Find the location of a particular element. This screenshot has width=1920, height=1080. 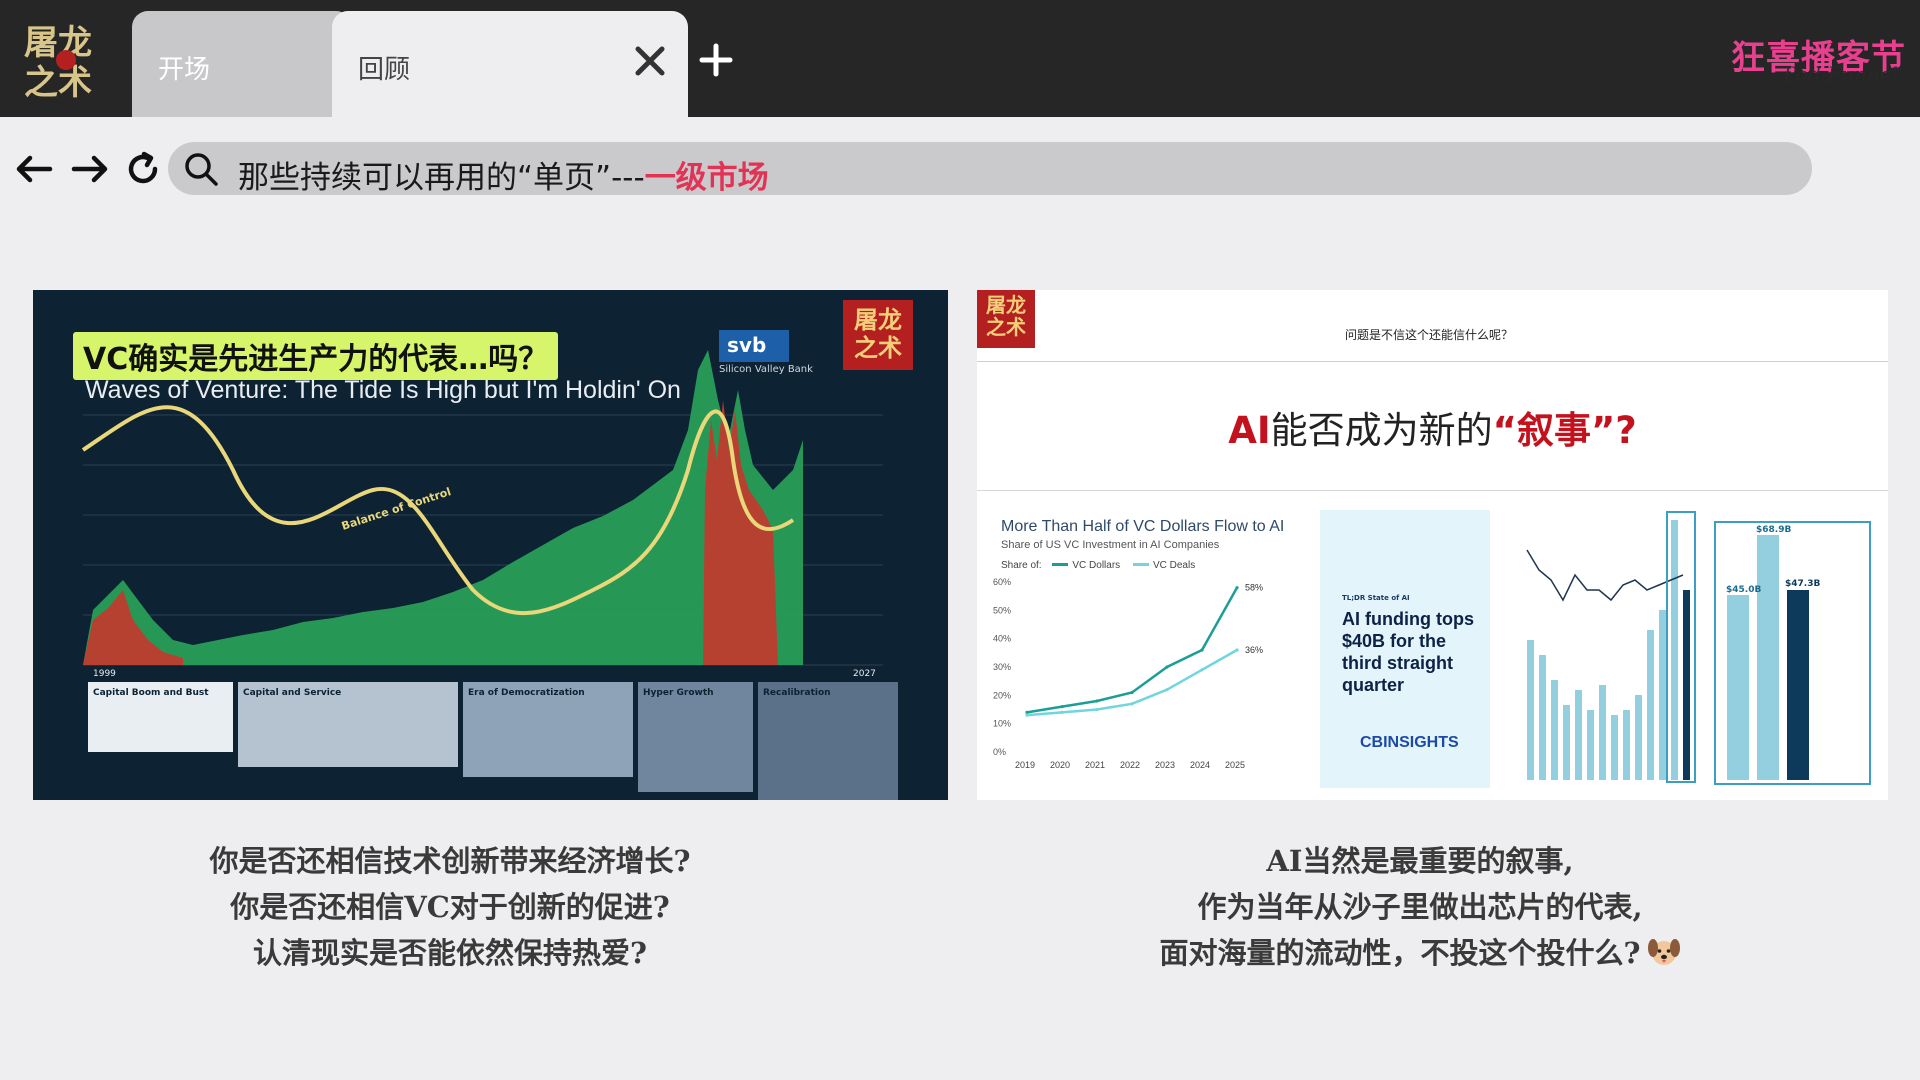

slide-header: 问题是不信这个还能信什么呢？ is located at coordinates (1432, 326).